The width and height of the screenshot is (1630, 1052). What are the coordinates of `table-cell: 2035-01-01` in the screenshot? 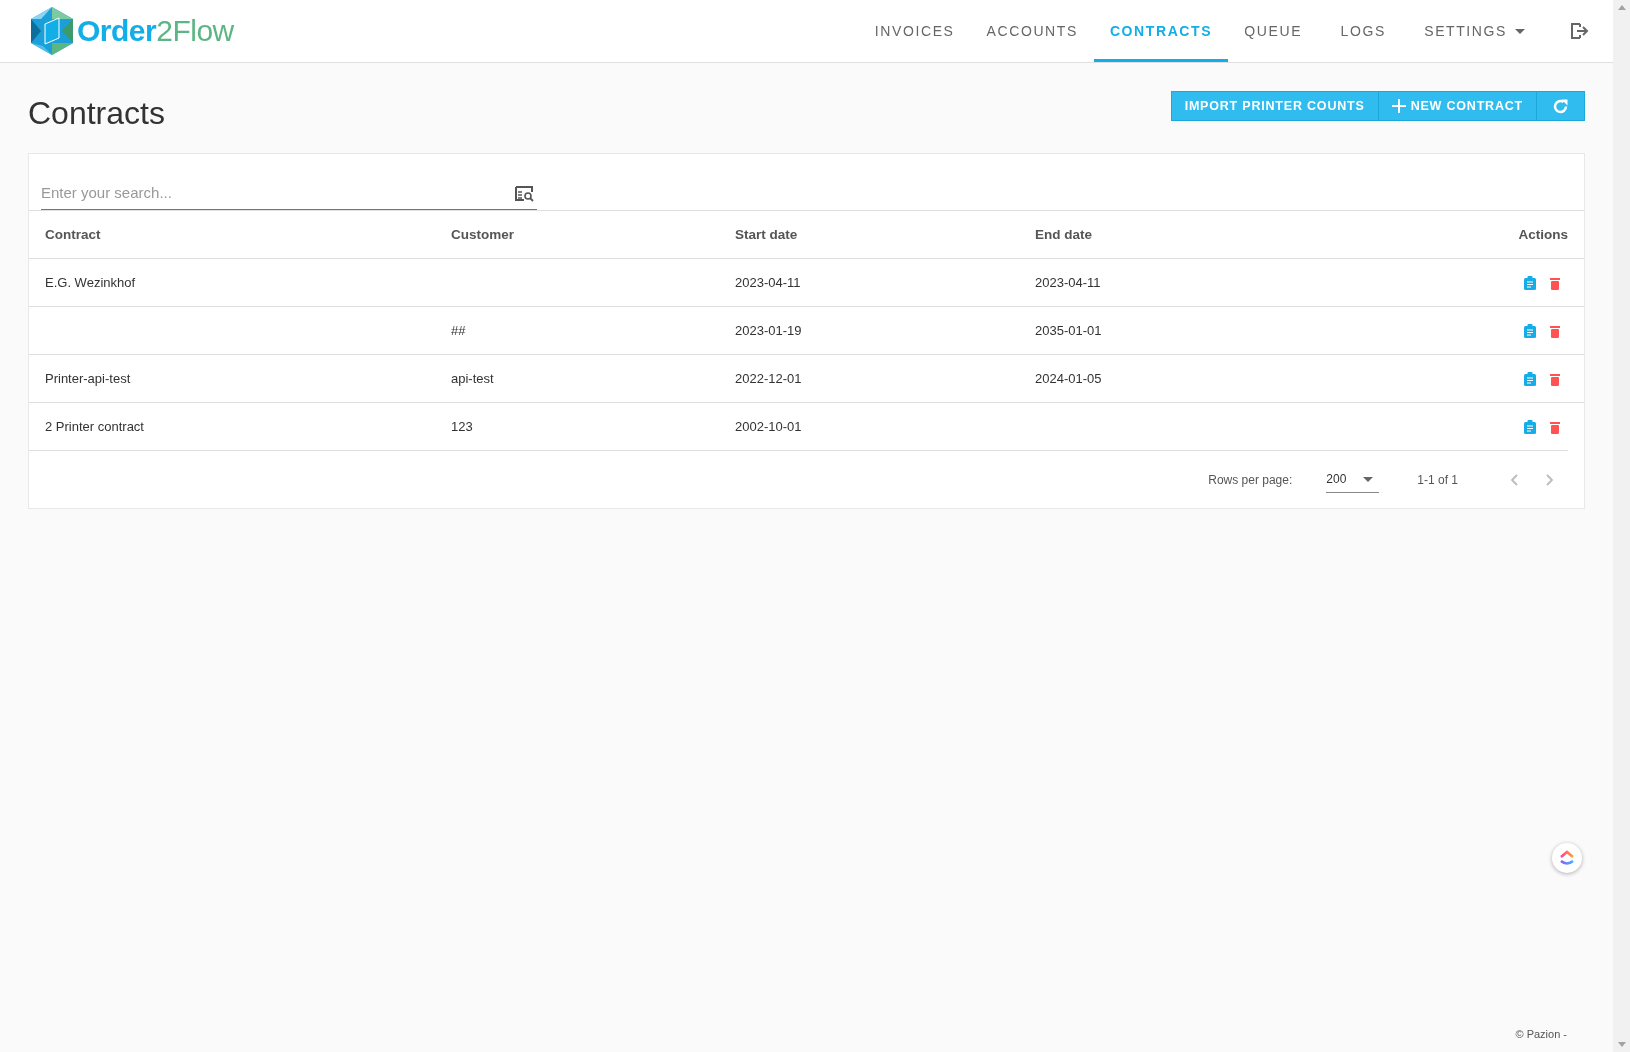 It's located at (1068, 330).